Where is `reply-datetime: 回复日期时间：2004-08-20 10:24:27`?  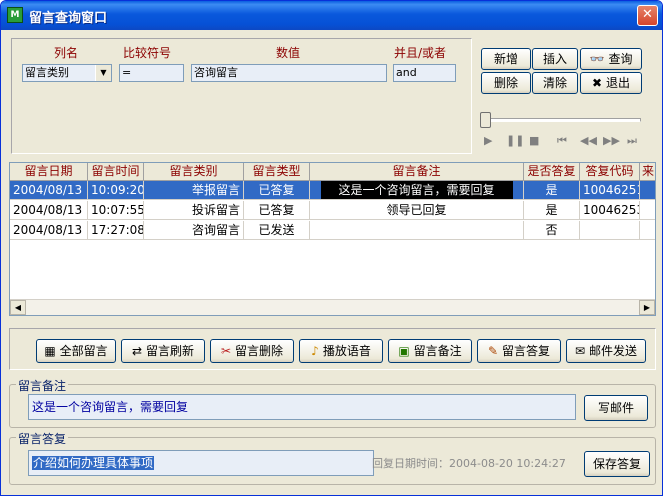
reply-datetime: 回复日期时间：2004-08-20 10:24:27 is located at coordinates (469, 463).